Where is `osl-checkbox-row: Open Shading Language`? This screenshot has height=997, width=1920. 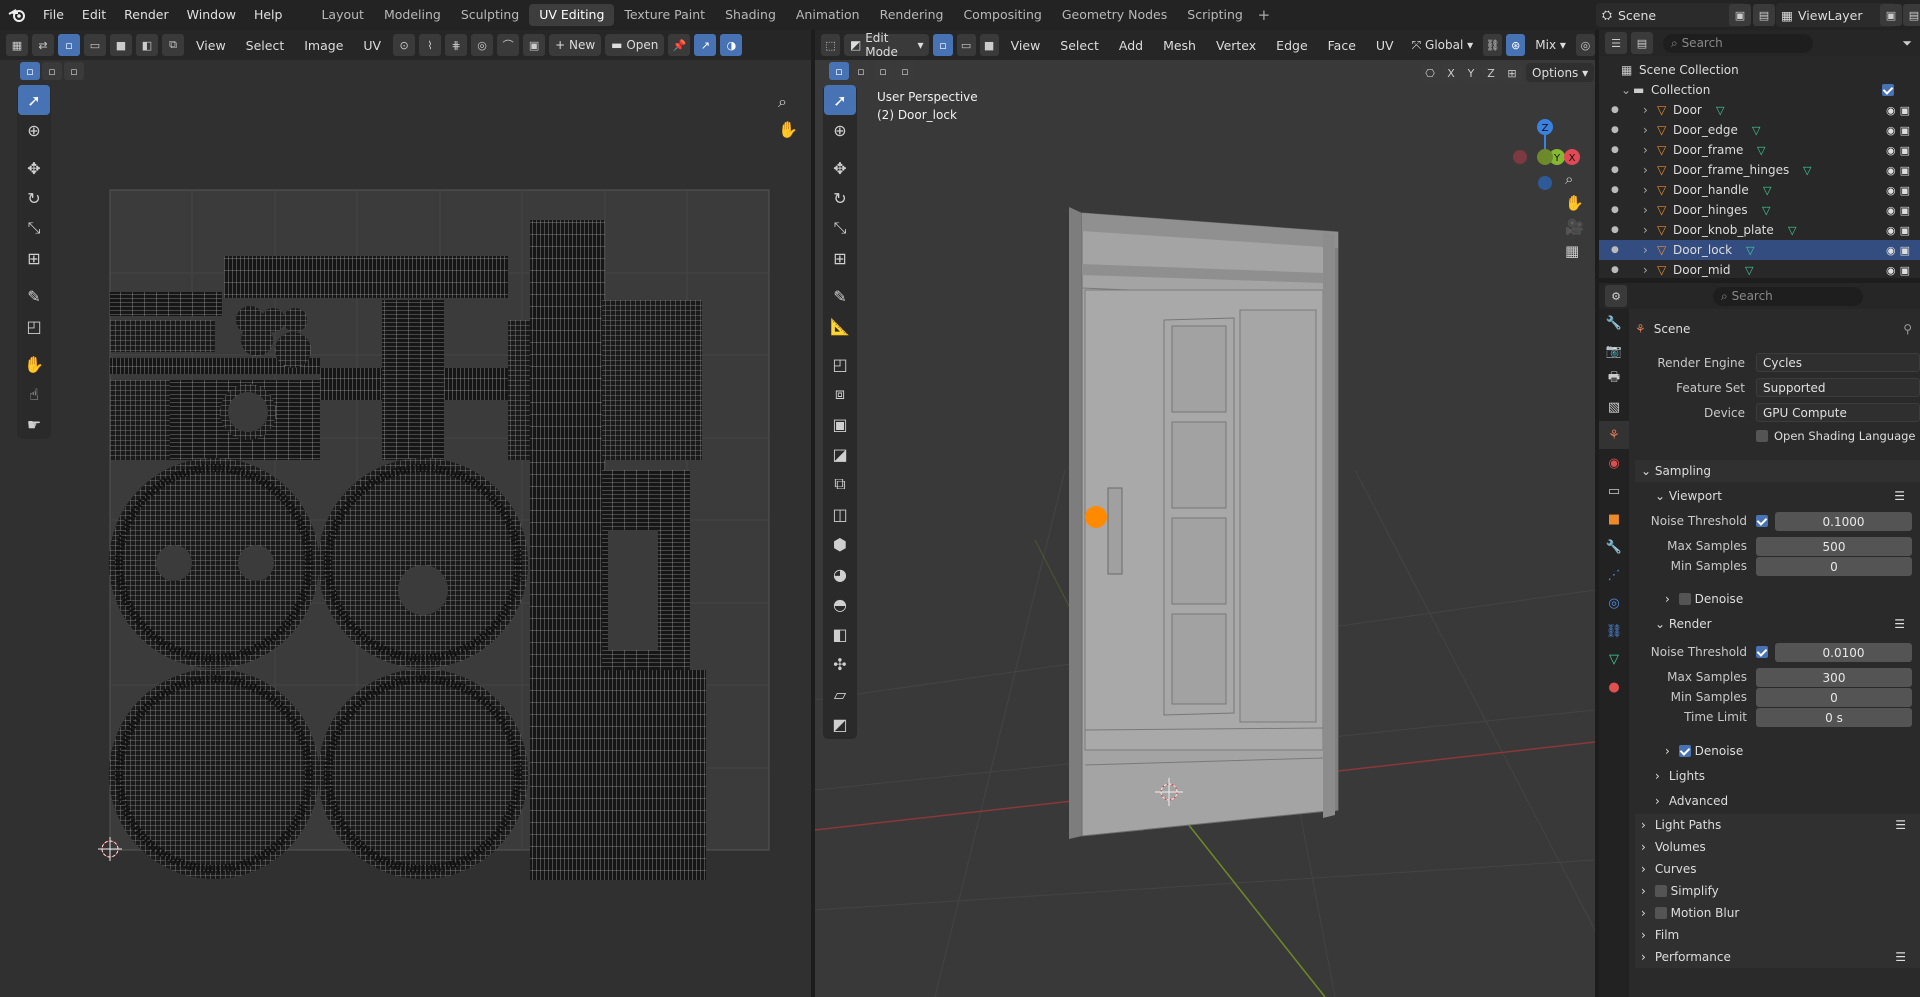 osl-checkbox-row: Open Shading Language is located at coordinates (1836, 436).